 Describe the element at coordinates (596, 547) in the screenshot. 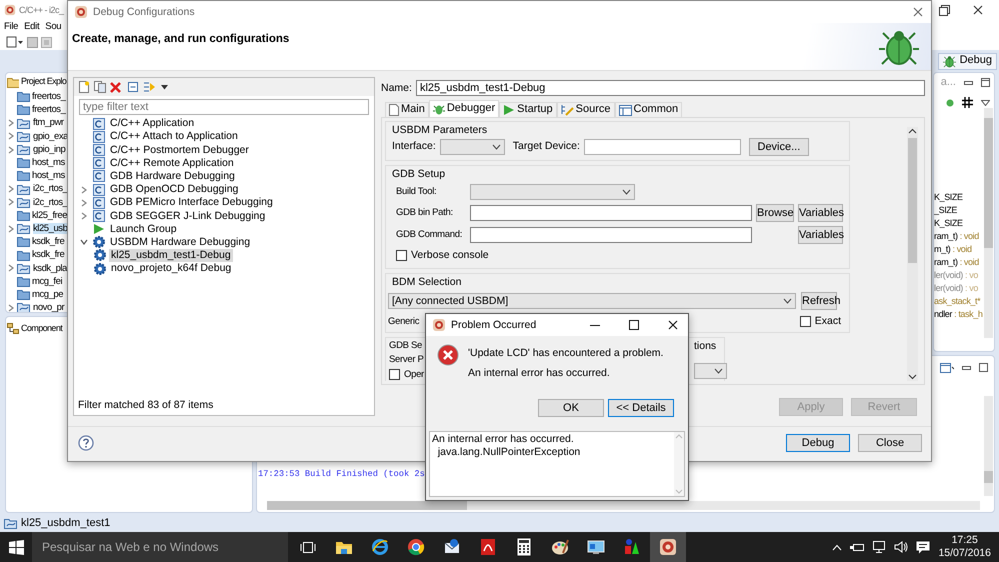

I see `monitor-icon` at that location.